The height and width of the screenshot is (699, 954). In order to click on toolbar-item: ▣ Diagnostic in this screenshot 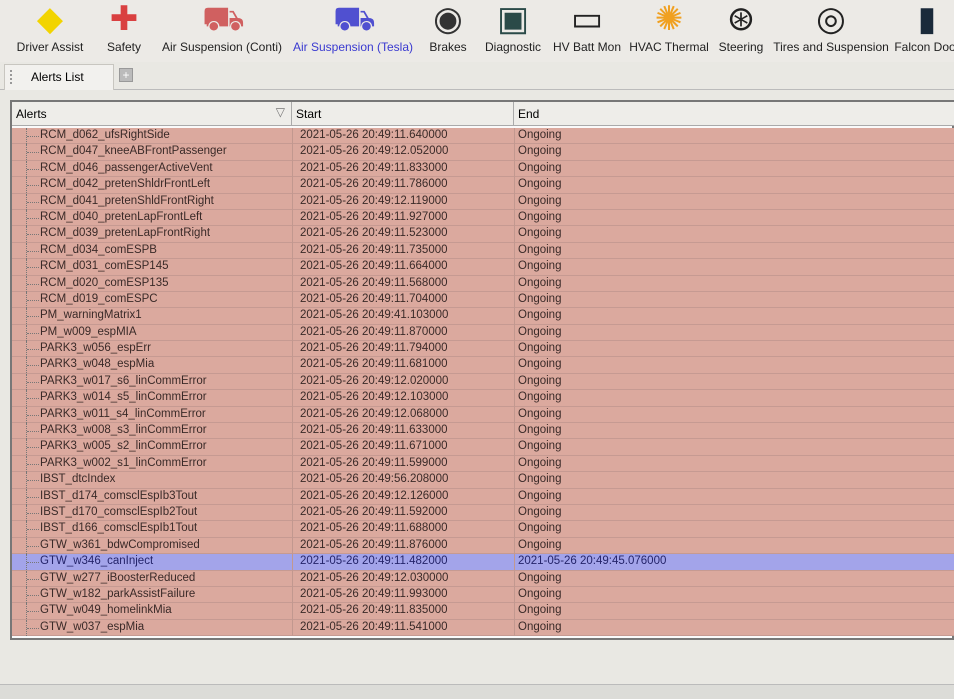, I will do `click(513, 31)`.